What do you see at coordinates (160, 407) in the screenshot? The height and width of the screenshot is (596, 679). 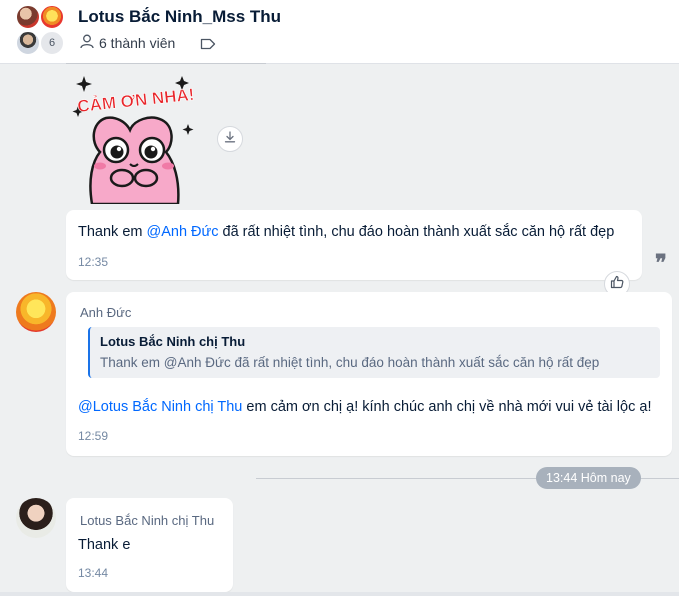 I see `mention-link: @Lotus Bắc Ninh chị Thu` at bounding box center [160, 407].